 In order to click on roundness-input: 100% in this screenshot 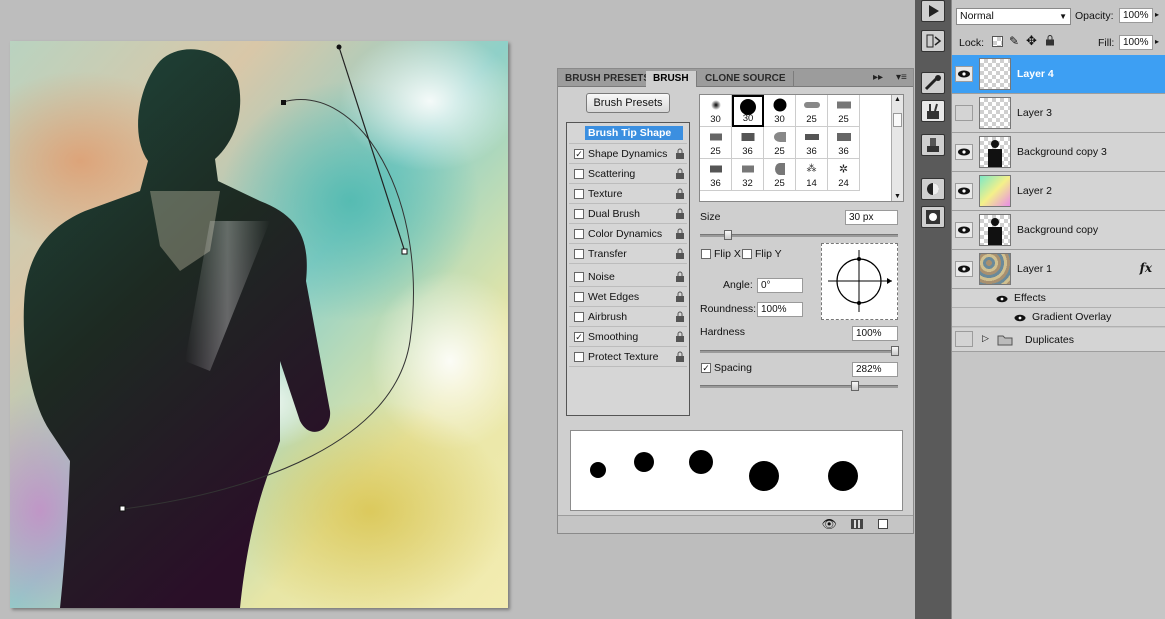, I will do `click(780, 309)`.